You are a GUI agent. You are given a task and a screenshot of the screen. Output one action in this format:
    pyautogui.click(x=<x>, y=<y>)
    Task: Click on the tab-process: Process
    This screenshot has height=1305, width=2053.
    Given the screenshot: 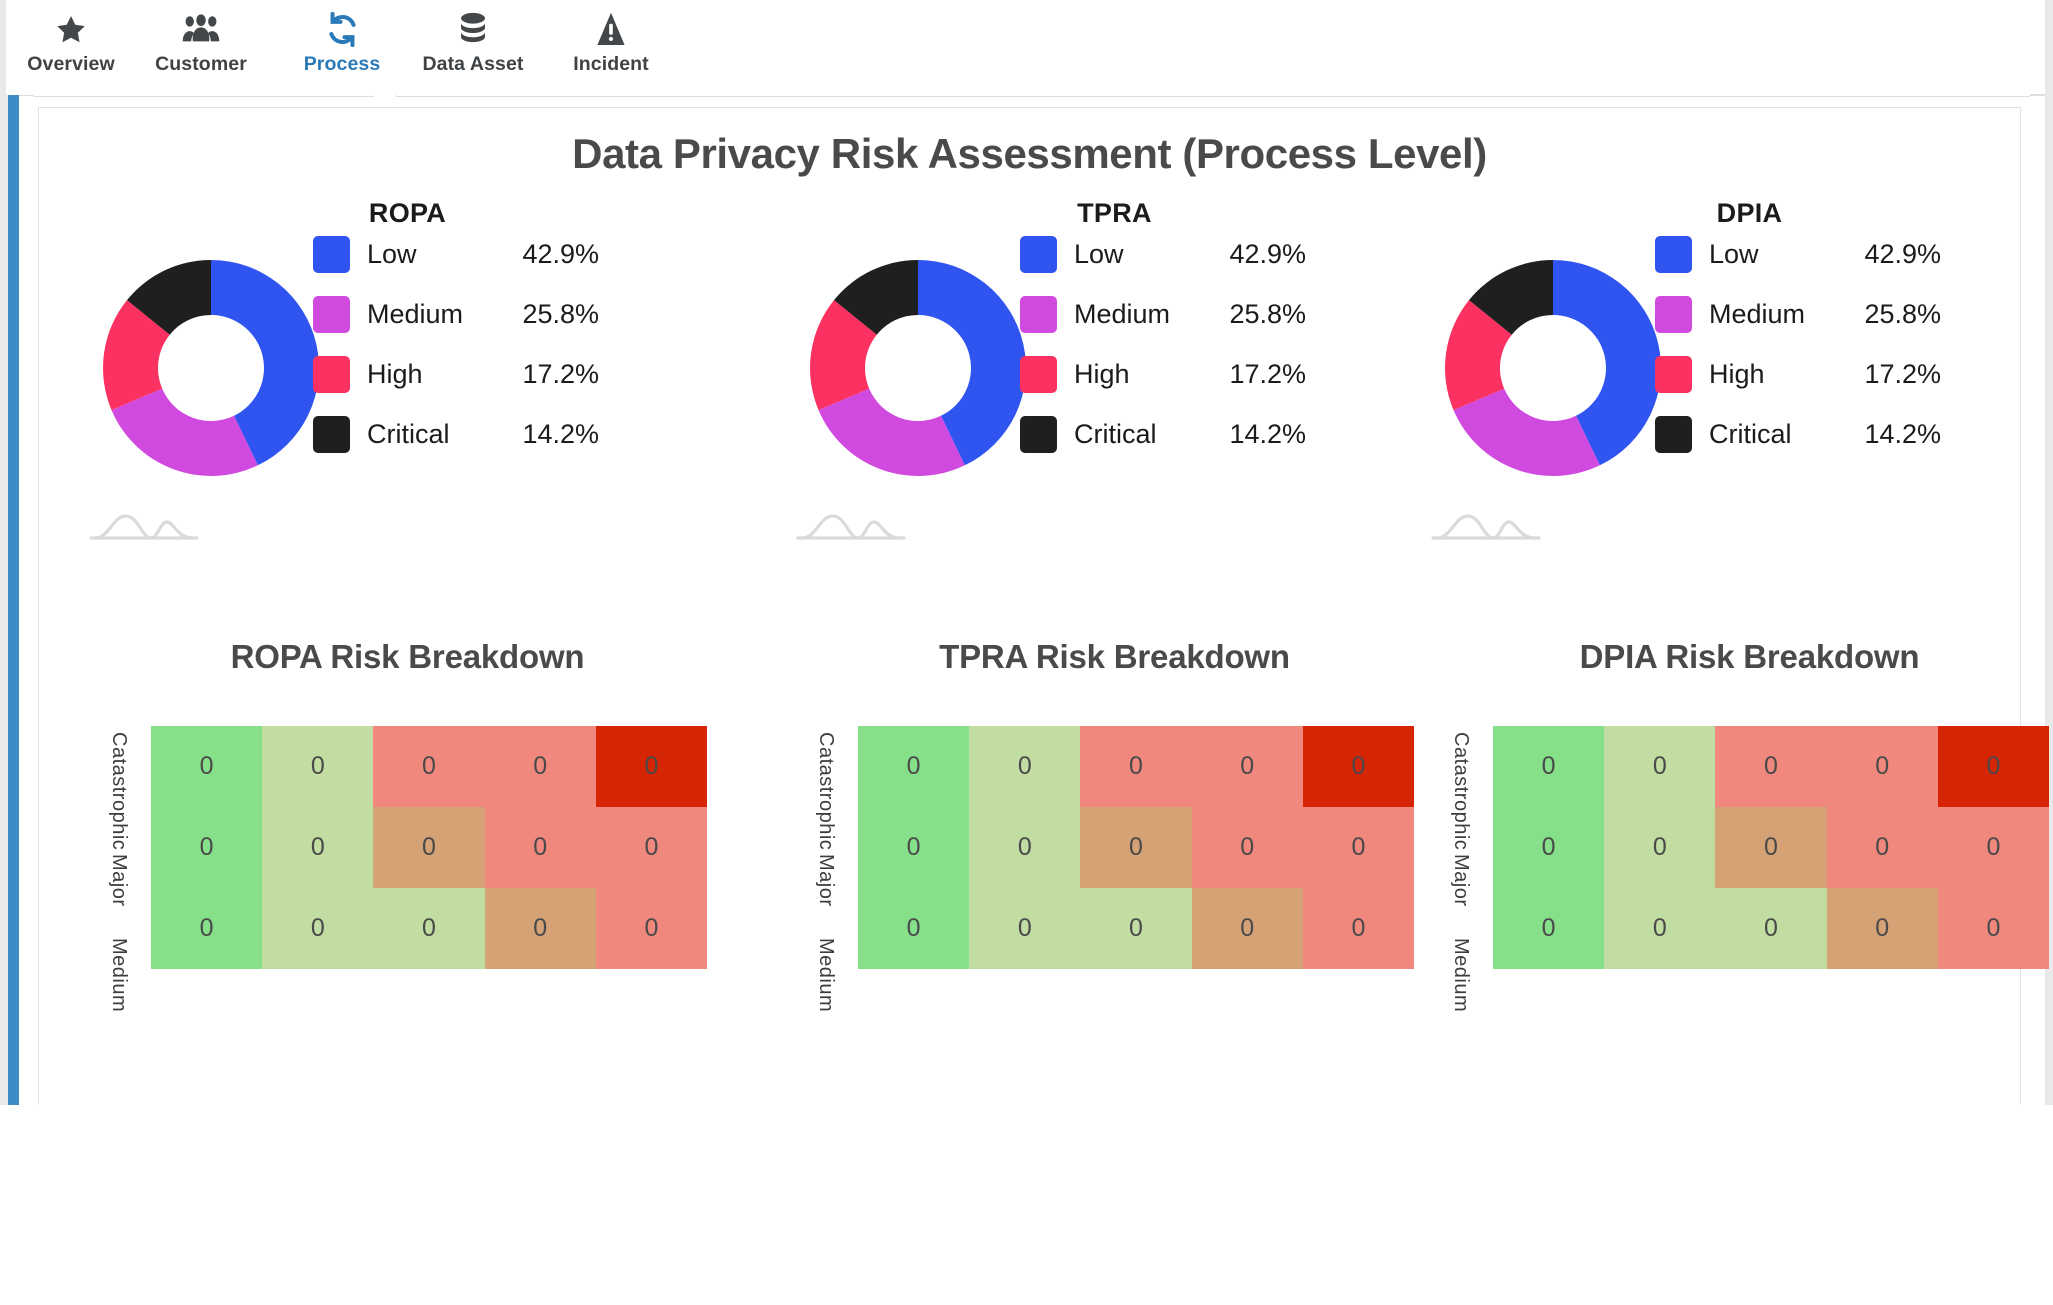 What is the action you would take?
    pyautogui.click(x=342, y=47)
    